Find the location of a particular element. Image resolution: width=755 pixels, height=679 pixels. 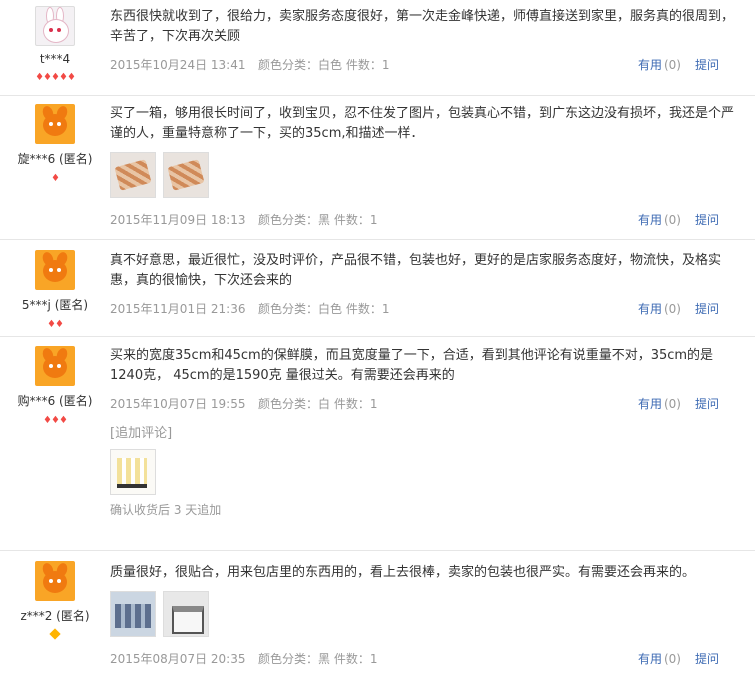

reviewer-info: 购***6 (匿名) ♦♦♦ is located at coordinates (55, 386).